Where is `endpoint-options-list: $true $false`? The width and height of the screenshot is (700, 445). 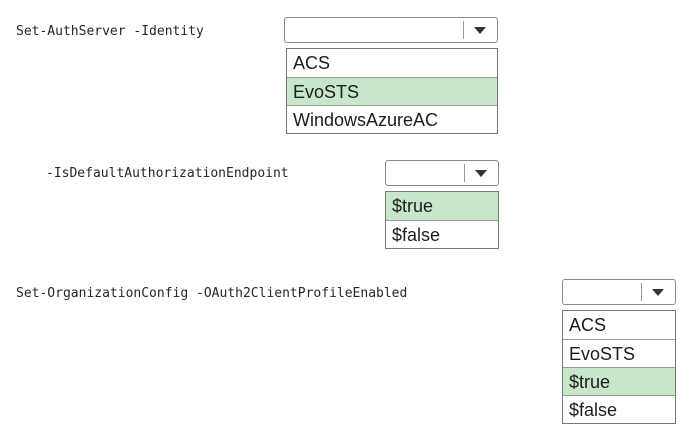
endpoint-options-list: $true $false is located at coordinates (442, 220).